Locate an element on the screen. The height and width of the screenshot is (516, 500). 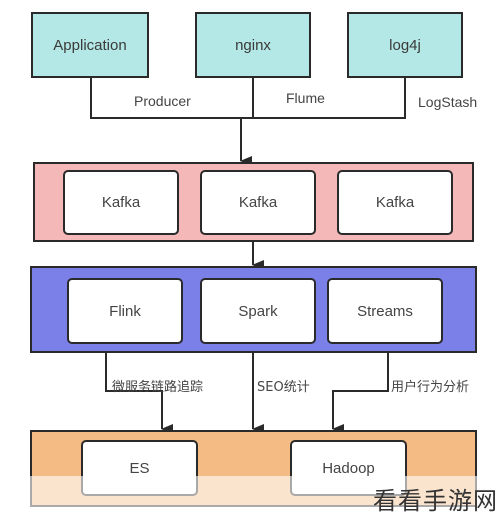
source-nginx: nginx is located at coordinates (253, 45).